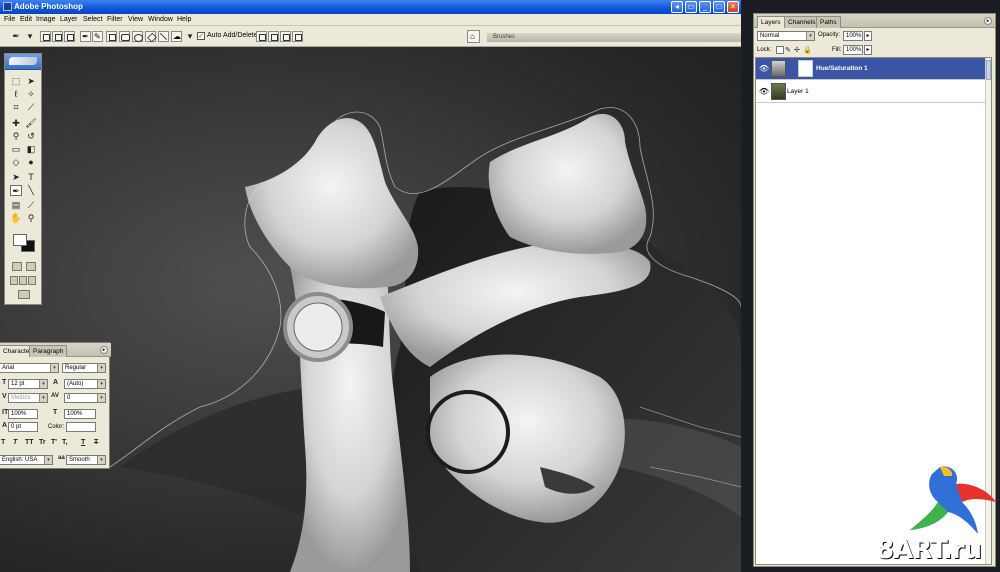  What do you see at coordinates (853, 50) in the screenshot?
I see `fill-field: 100%` at bounding box center [853, 50].